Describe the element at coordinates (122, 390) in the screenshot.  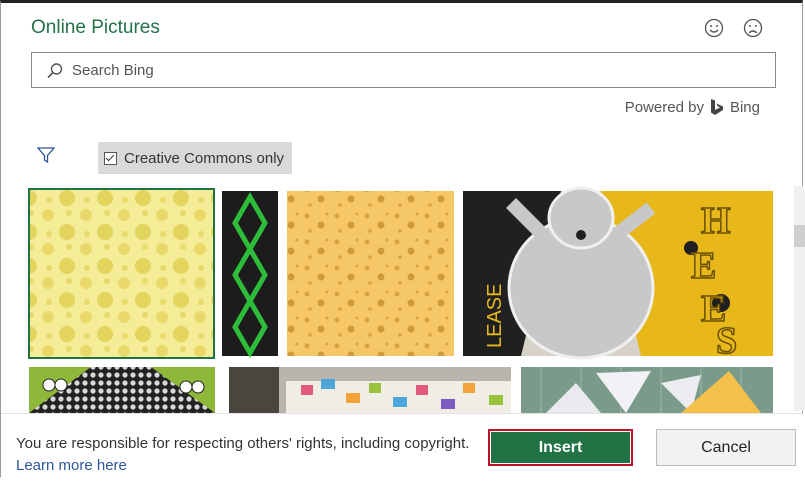
I see `frog-fabric-image` at that location.